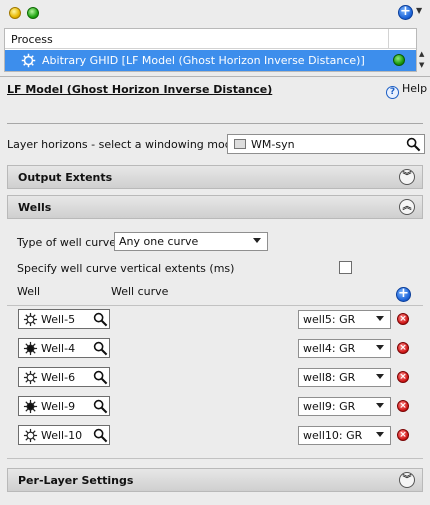 Image resolution: width=430 pixels, height=505 pixels. What do you see at coordinates (58, 319) in the screenshot?
I see `well-name: Well-5` at bounding box center [58, 319].